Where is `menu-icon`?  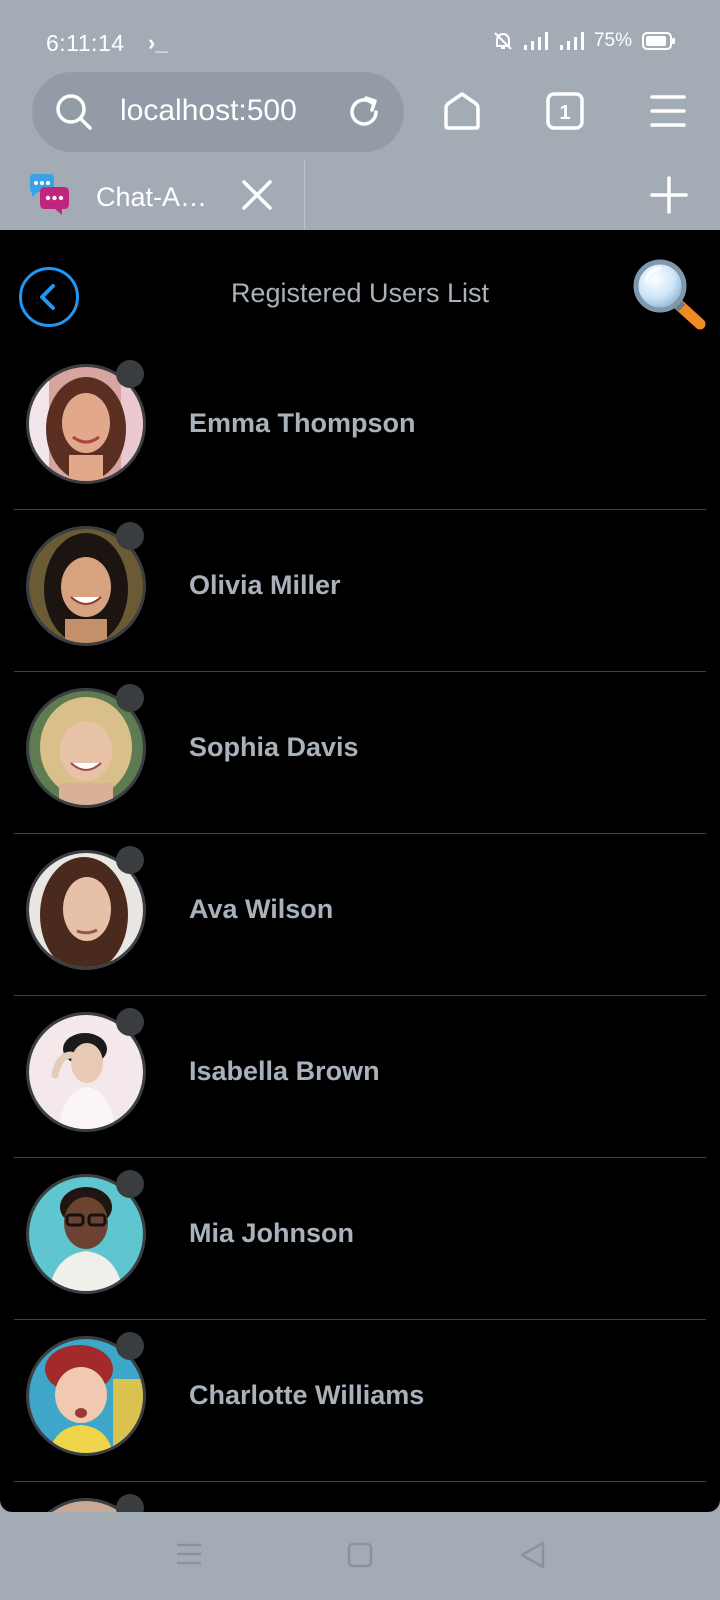 menu-icon is located at coordinates (668, 111).